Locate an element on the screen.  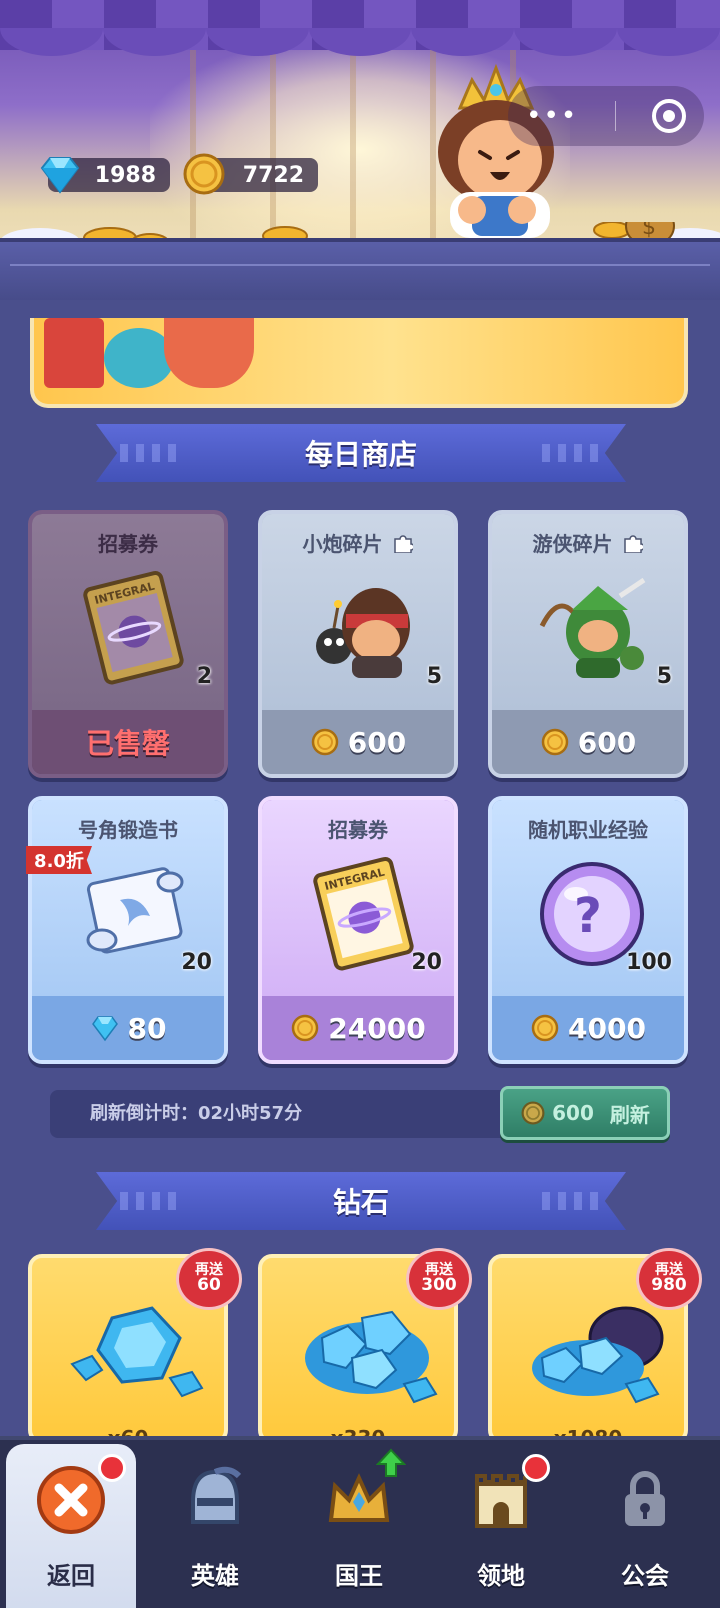
promo-banner is located at coordinates (359, 363).